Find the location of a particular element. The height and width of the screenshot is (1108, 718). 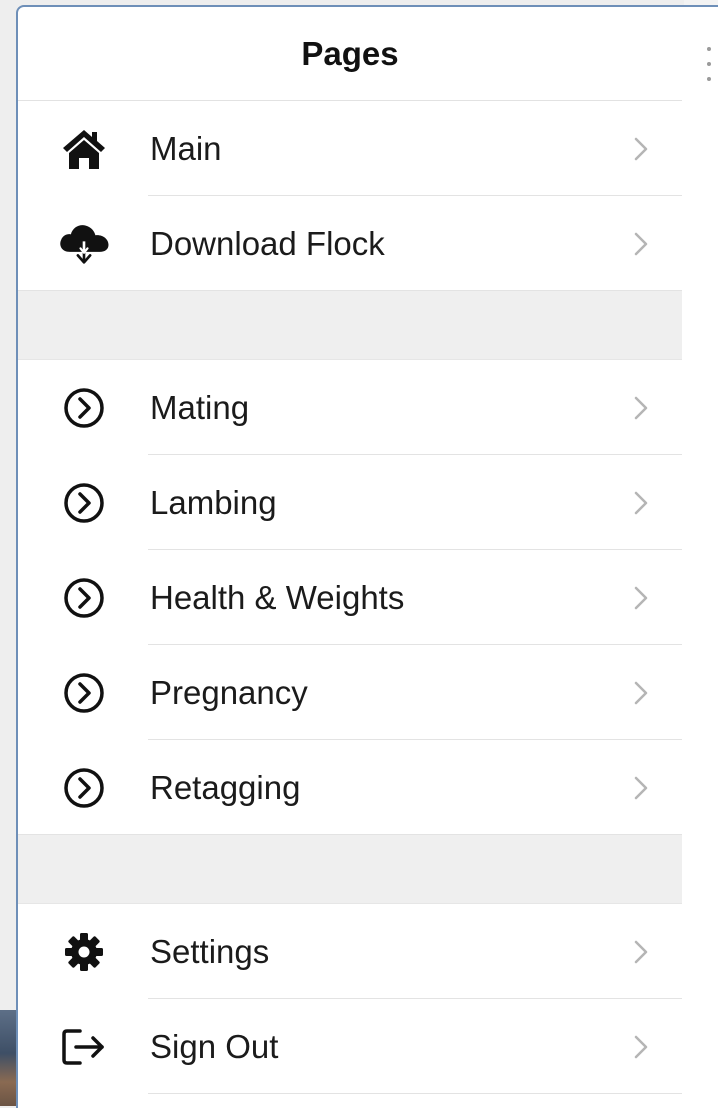

gear-icon is located at coordinates (84, 952).